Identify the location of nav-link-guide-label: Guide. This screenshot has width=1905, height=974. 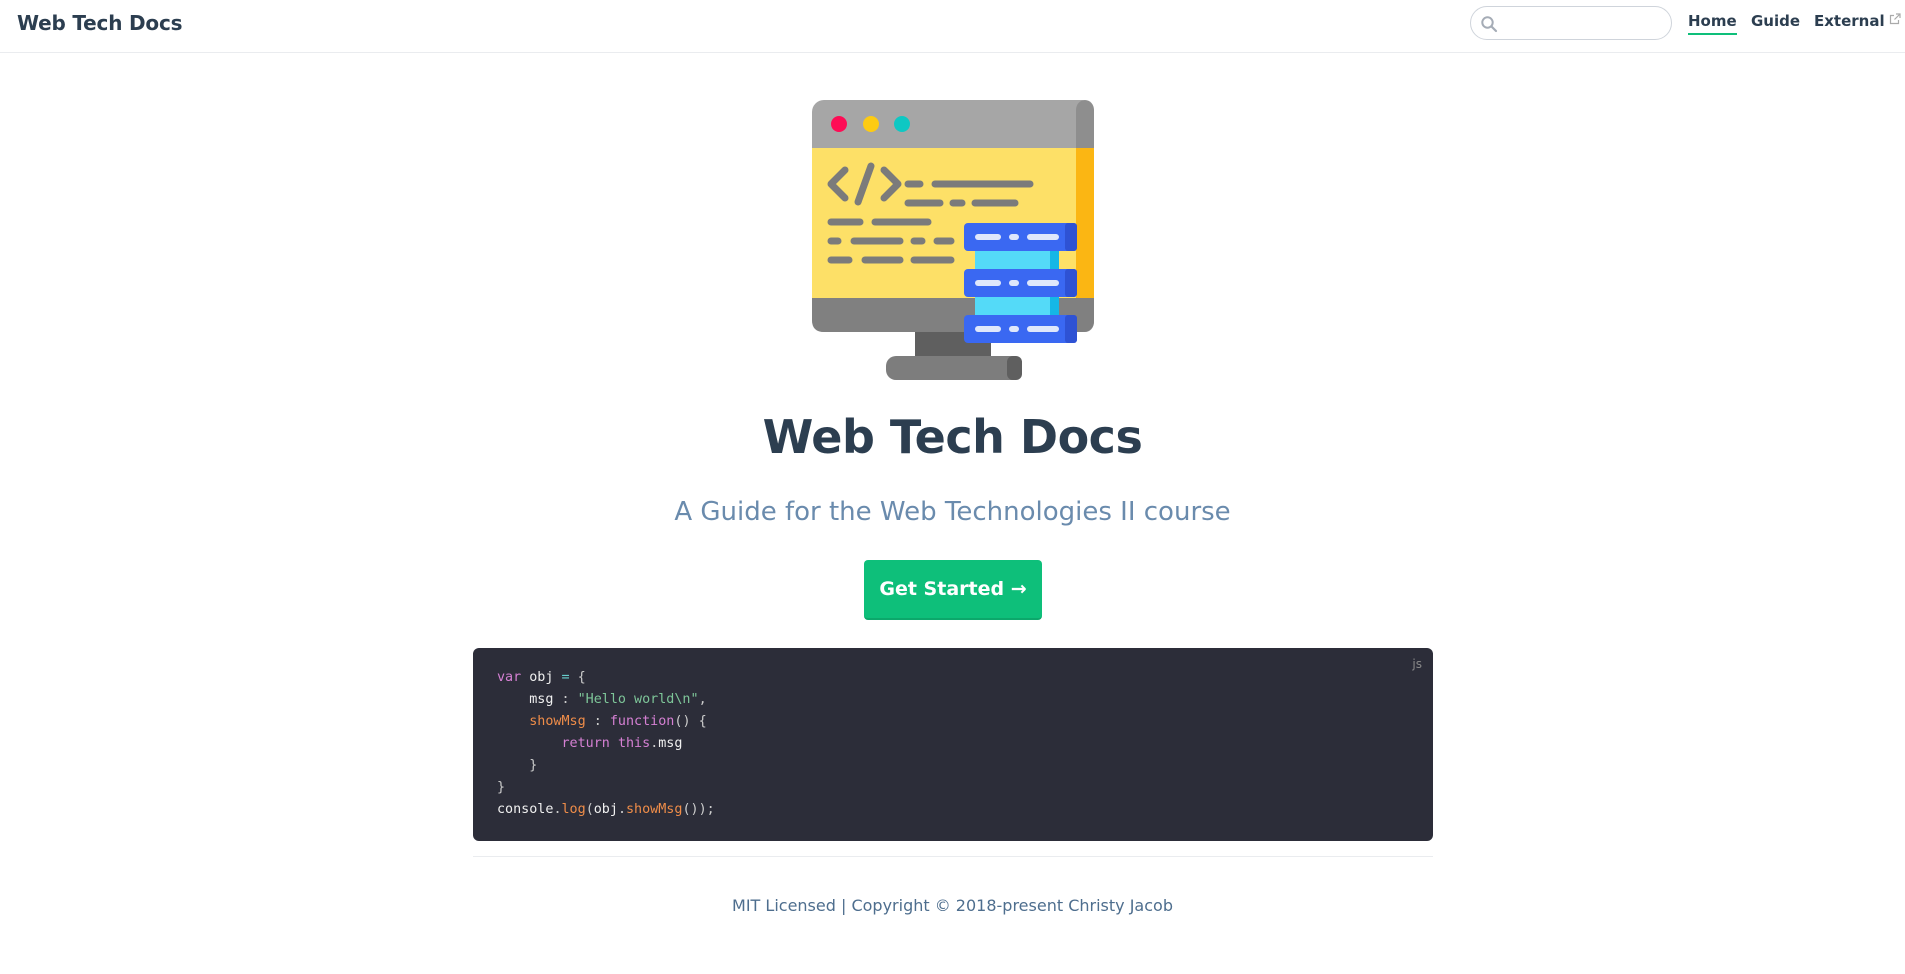
(1776, 21).